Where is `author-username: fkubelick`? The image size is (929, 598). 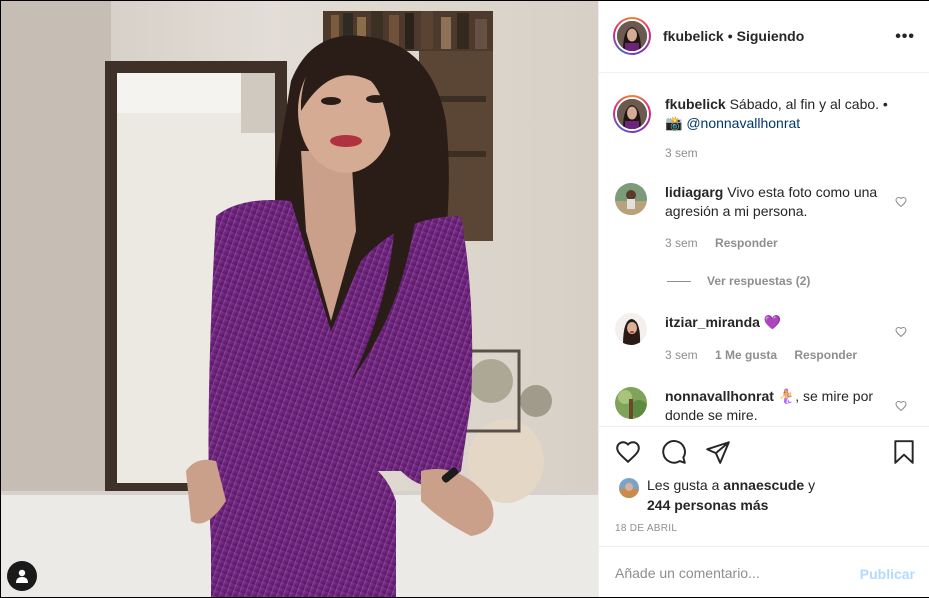 author-username: fkubelick is located at coordinates (693, 36).